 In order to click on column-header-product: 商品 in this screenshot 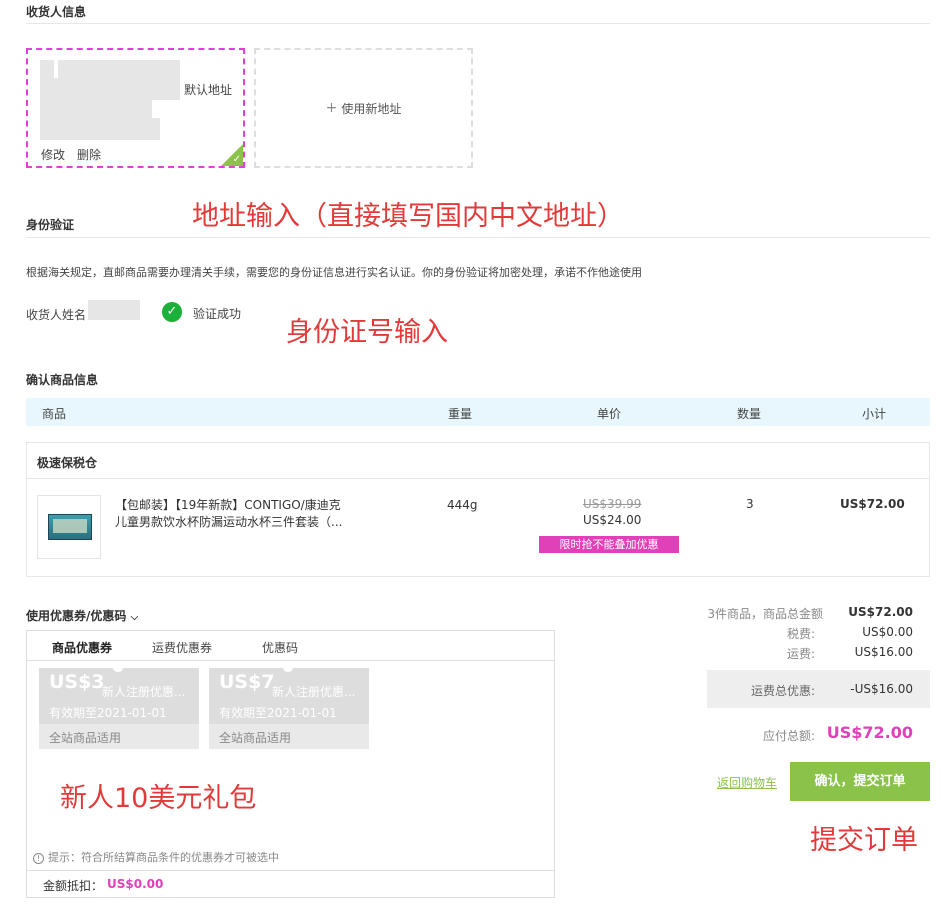, I will do `click(54, 414)`.